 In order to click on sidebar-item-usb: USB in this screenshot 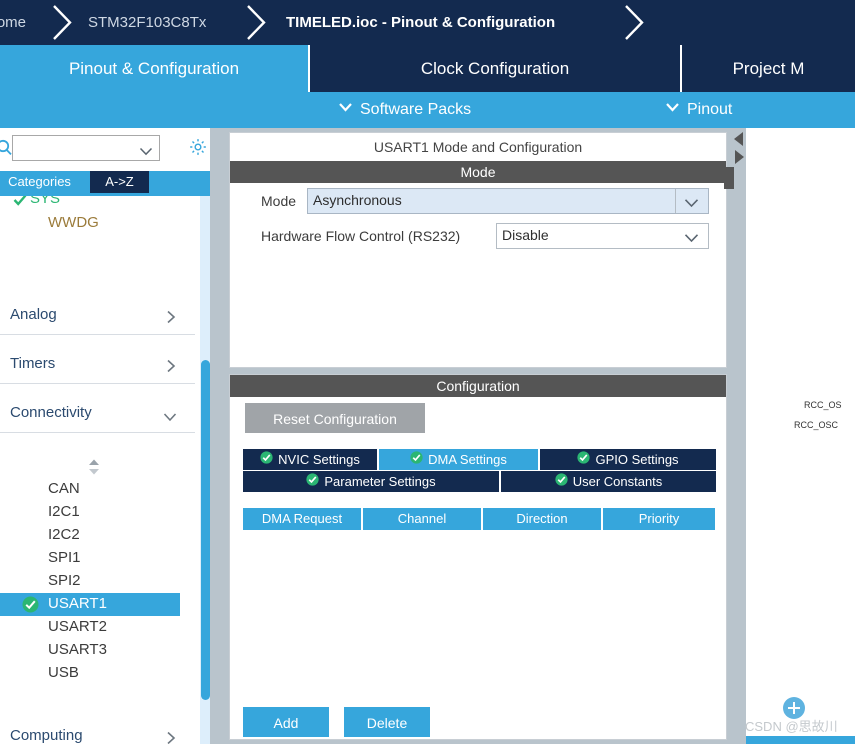, I will do `click(90, 673)`.